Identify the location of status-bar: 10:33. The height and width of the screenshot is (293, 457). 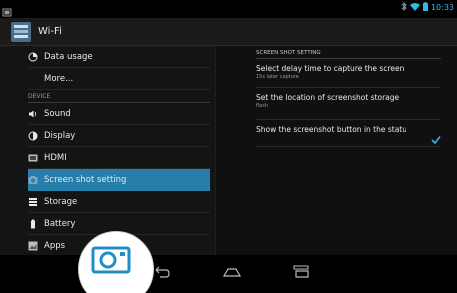
(228, 9).